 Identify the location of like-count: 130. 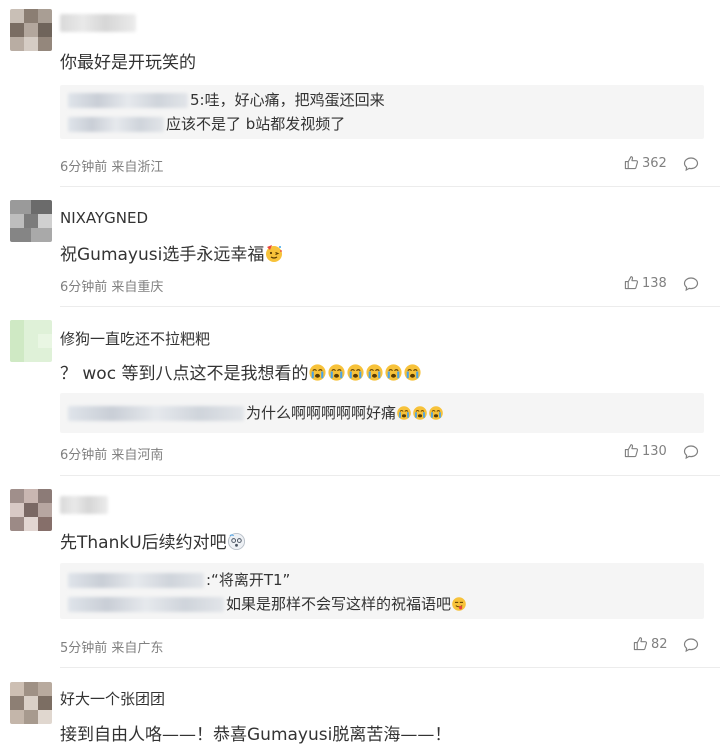
(654, 451).